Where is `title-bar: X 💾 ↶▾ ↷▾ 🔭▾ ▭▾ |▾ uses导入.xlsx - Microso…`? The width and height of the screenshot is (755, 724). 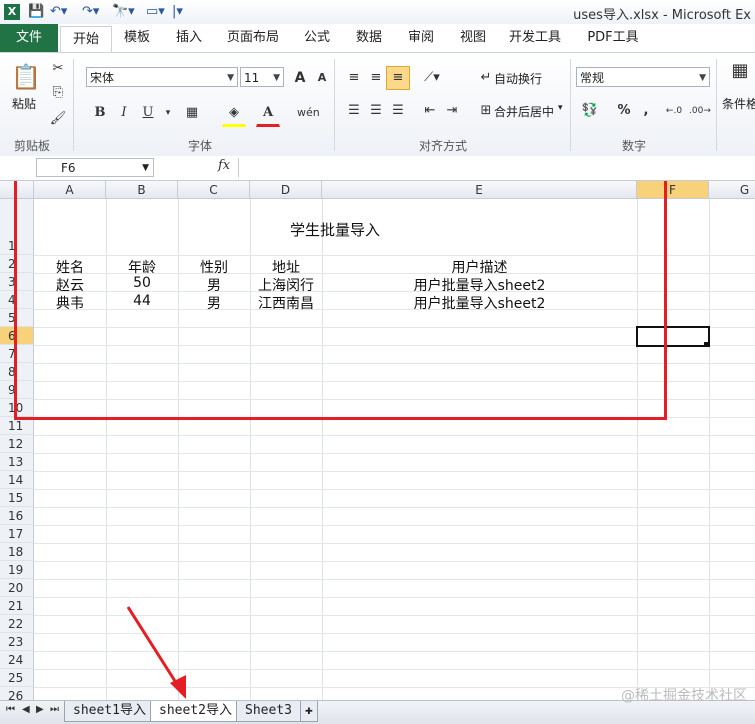 title-bar: X 💾 ↶▾ ↷▾ 🔭▾ ▭▾ |▾ uses导入.xlsx - Microso… is located at coordinates (377, 12).